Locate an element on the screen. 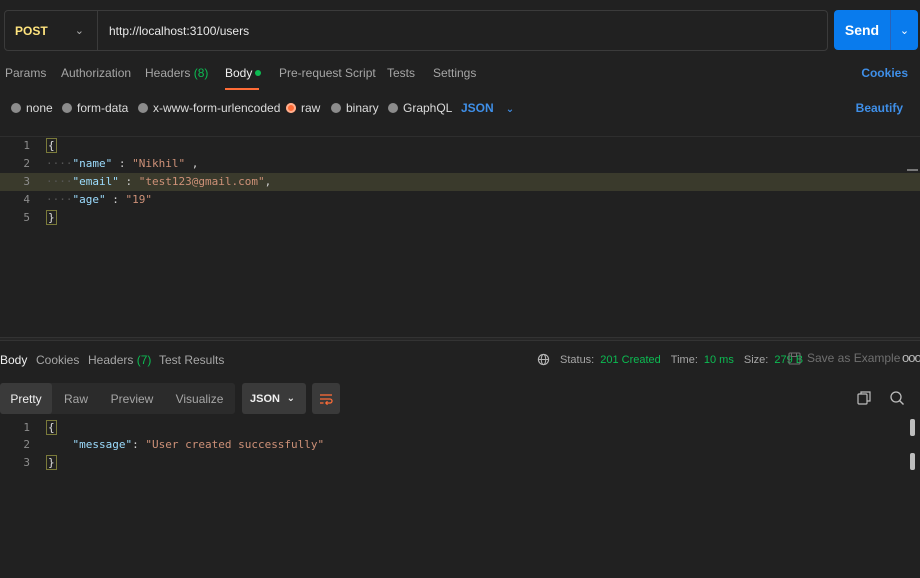 Image resolution: width=920 pixels, height=578 pixels. code-line: 3 } is located at coordinates (460, 463).